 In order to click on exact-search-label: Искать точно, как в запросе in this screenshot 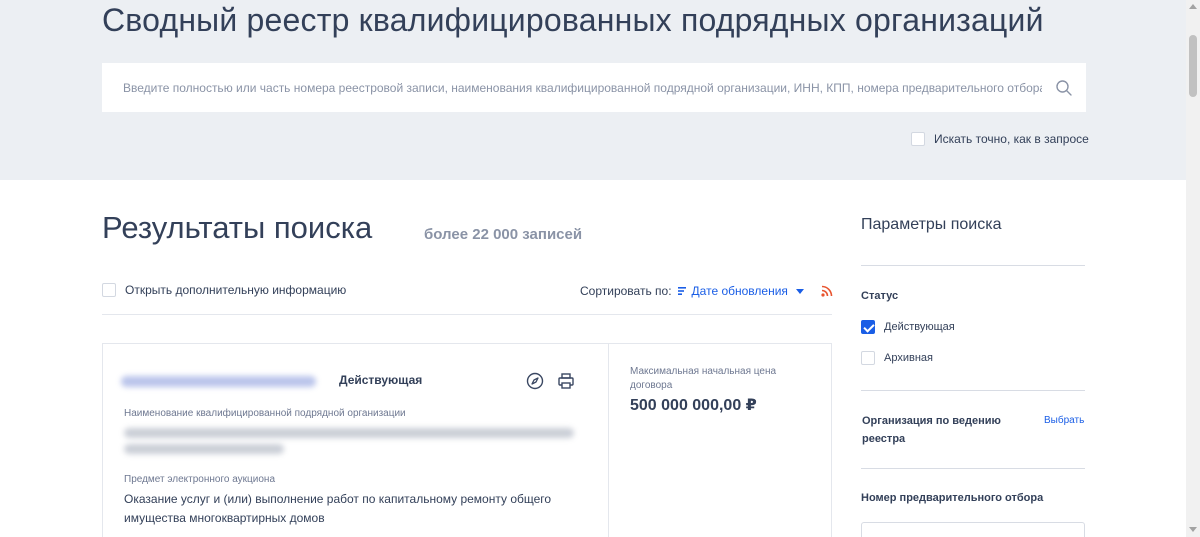, I will do `click(1011, 139)`.